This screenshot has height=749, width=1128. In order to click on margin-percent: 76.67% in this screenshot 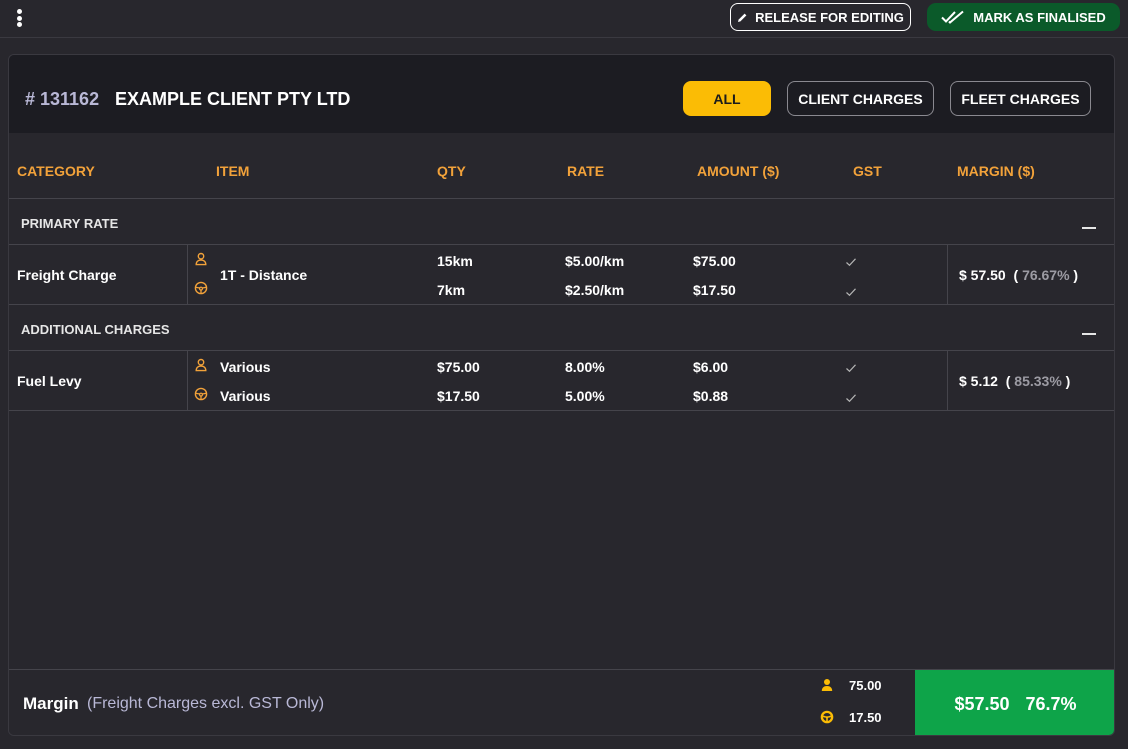, I will do `click(1046, 275)`.